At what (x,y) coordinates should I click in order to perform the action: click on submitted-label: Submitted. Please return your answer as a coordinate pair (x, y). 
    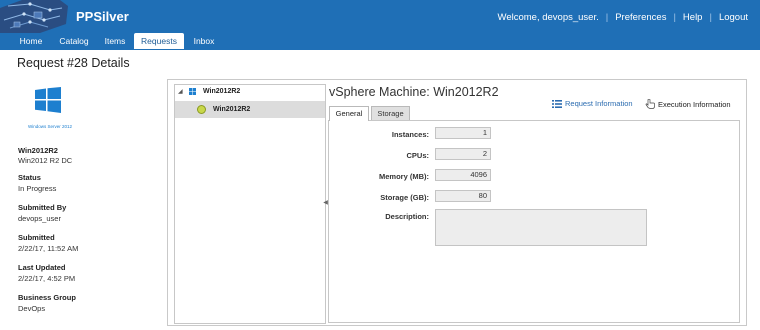
    Looking at the image, I should click on (36, 237).